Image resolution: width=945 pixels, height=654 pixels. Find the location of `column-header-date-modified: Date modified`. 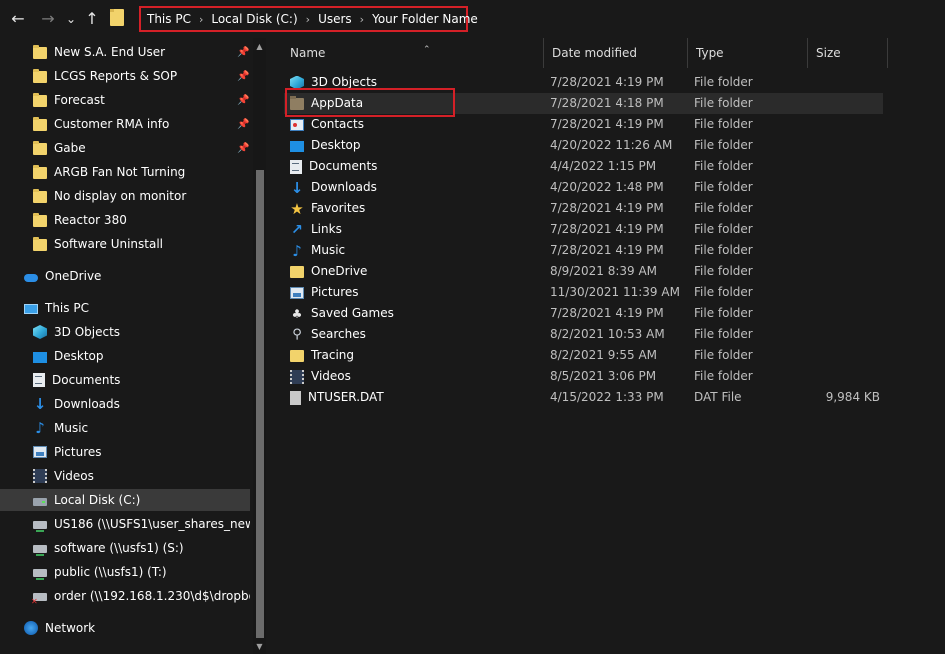

column-header-date-modified: Date modified is located at coordinates (616, 53).